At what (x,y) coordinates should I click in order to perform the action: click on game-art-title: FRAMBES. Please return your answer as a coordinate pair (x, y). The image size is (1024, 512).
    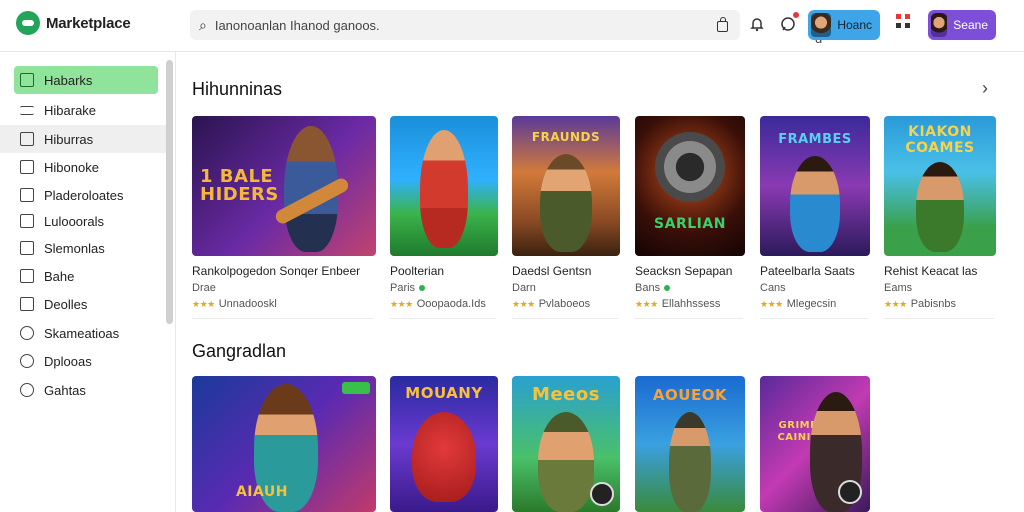
    Looking at the image, I should click on (815, 139).